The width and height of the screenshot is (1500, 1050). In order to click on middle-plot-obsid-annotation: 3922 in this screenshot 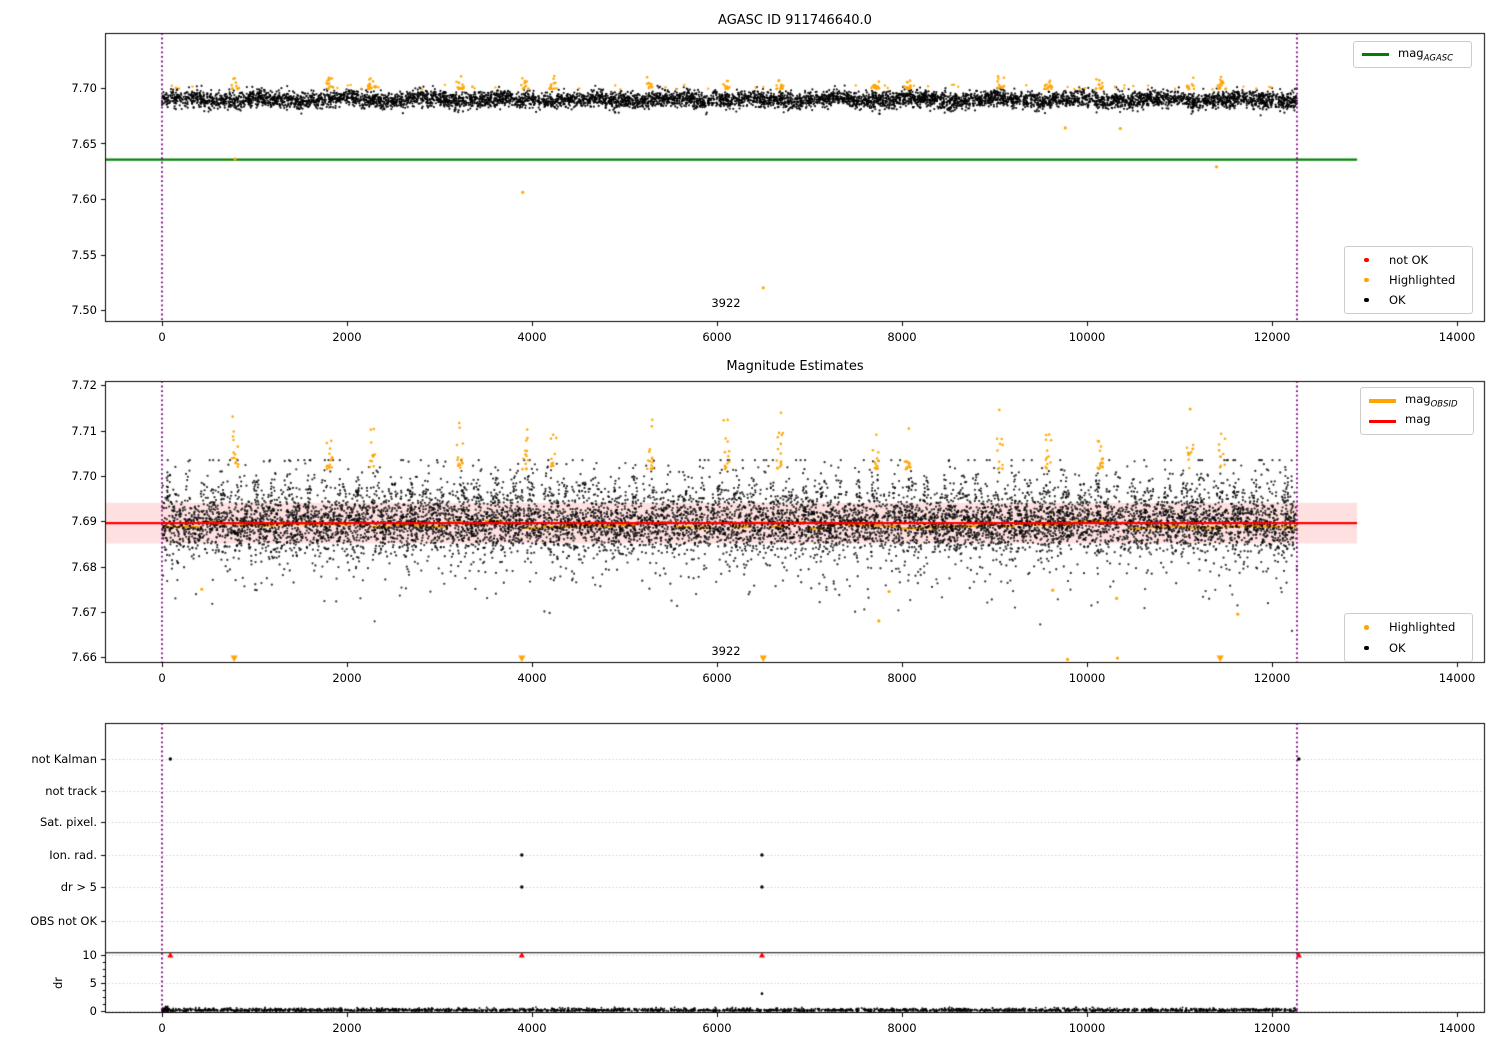, I will do `click(726, 651)`.